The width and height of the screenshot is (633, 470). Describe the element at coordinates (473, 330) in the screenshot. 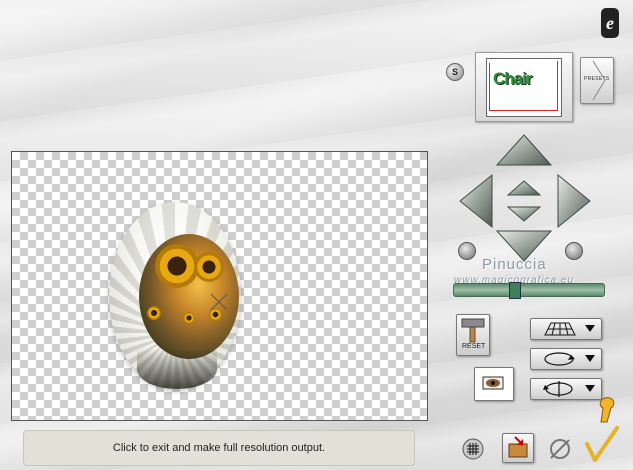

I see `hammer-icon` at that location.